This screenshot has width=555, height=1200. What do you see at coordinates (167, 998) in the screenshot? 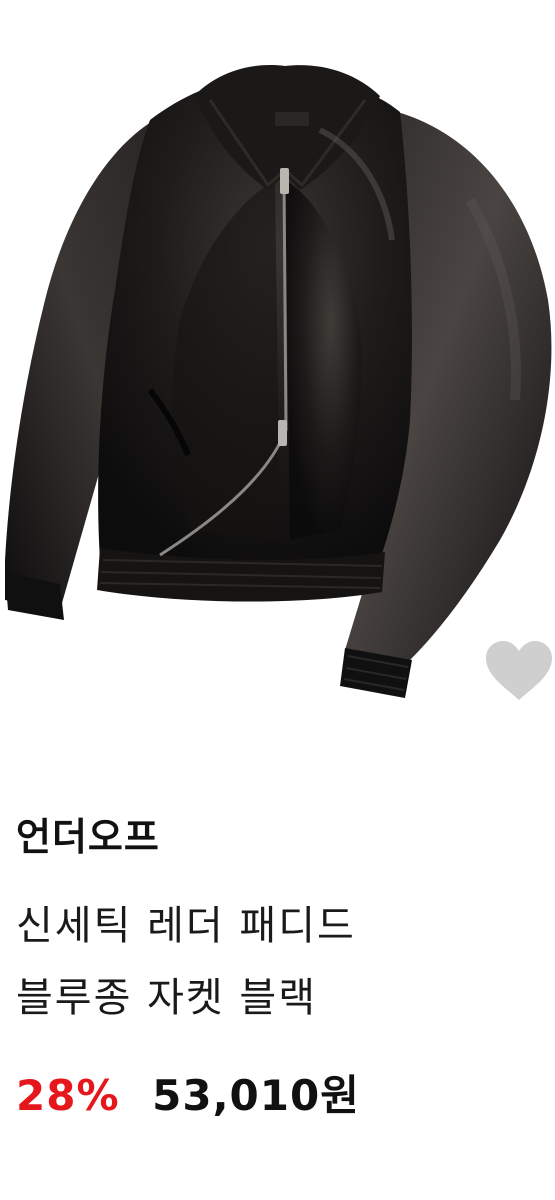
I see `product-name-line: 블루종 자켓 블랙` at bounding box center [167, 998].